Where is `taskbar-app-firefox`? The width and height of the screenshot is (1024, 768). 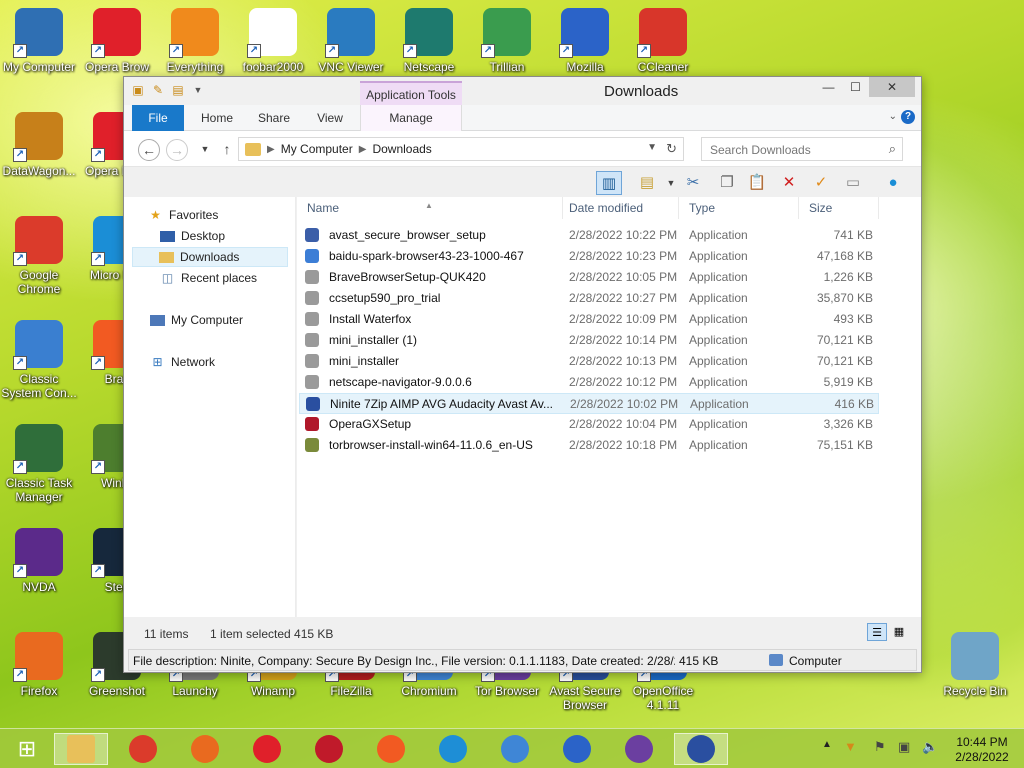 taskbar-app-firefox is located at coordinates (205, 749).